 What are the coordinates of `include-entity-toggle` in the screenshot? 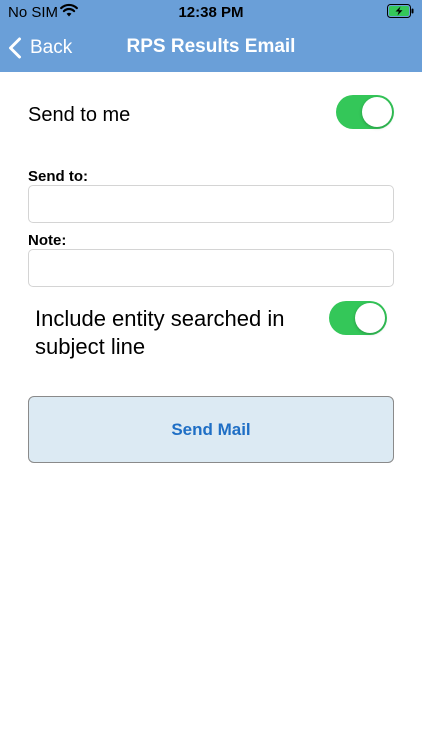 It's located at (358, 318).